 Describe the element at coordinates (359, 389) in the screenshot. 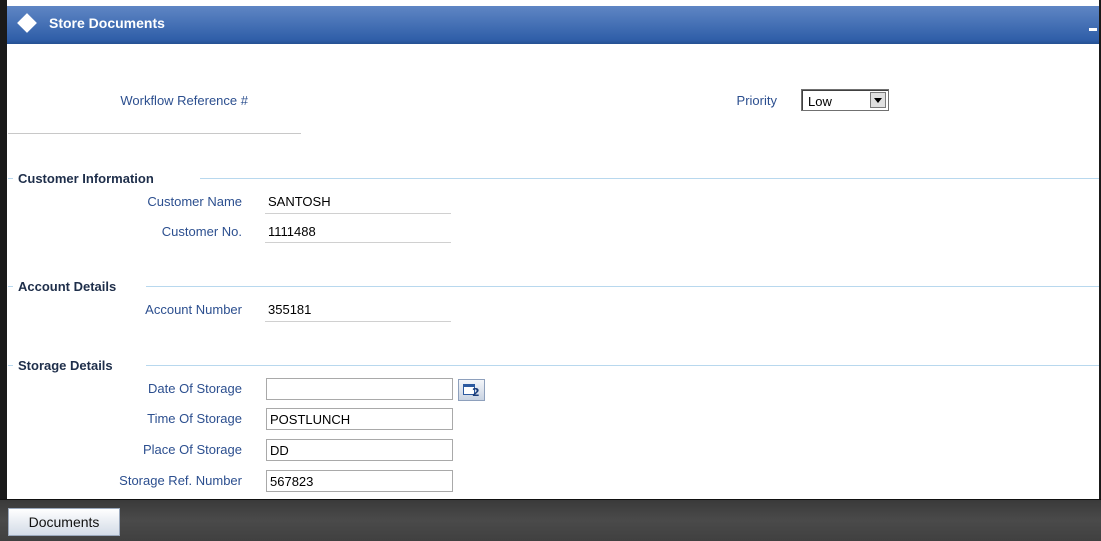

I see `date-of-storage-input` at that location.